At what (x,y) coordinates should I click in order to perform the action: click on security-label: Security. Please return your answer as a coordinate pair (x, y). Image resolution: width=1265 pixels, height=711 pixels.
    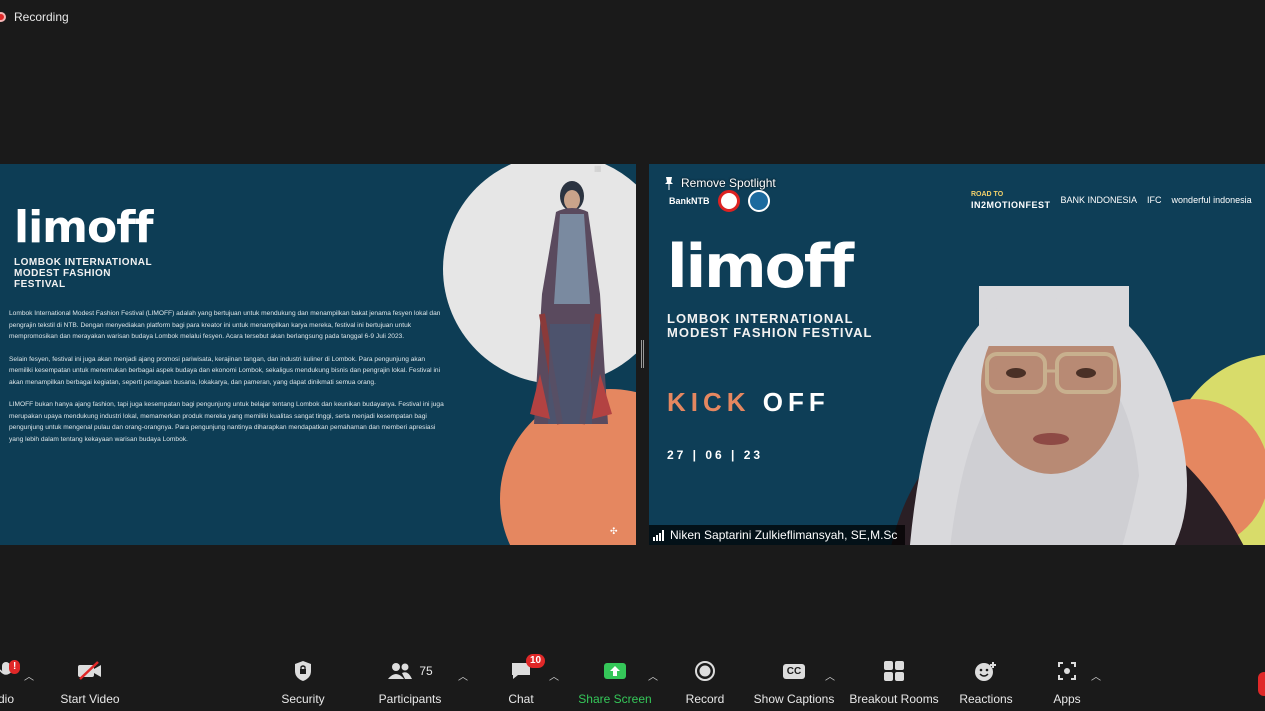
    Looking at the image, I should click on (303, 699).